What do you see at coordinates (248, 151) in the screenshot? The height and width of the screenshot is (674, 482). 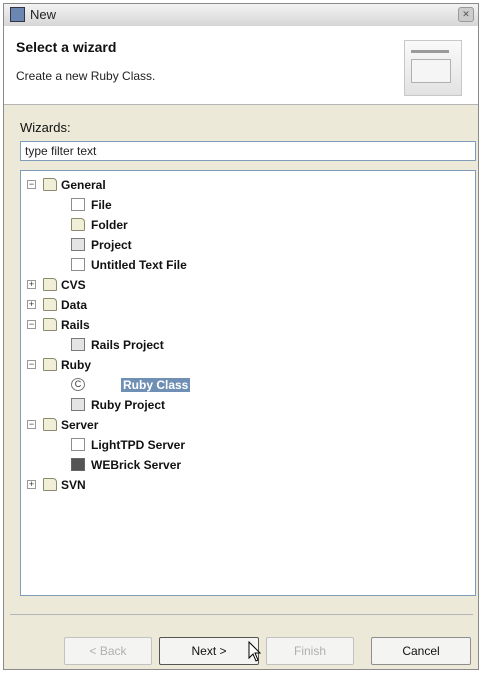 I see `filter-input` at bounding box center [248, 151].